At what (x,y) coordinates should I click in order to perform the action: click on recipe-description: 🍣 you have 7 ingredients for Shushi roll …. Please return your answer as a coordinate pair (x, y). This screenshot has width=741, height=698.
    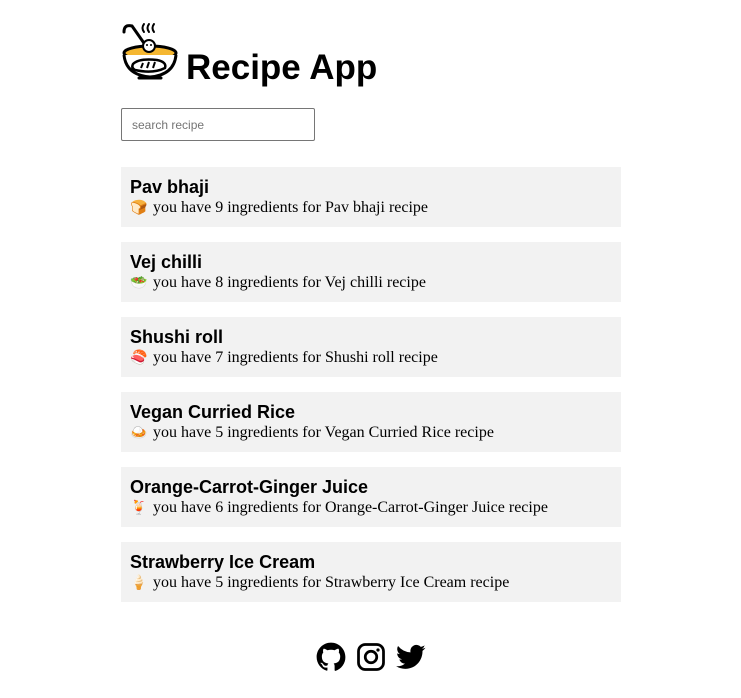
    Looking at the image, I should click on (371, 358).